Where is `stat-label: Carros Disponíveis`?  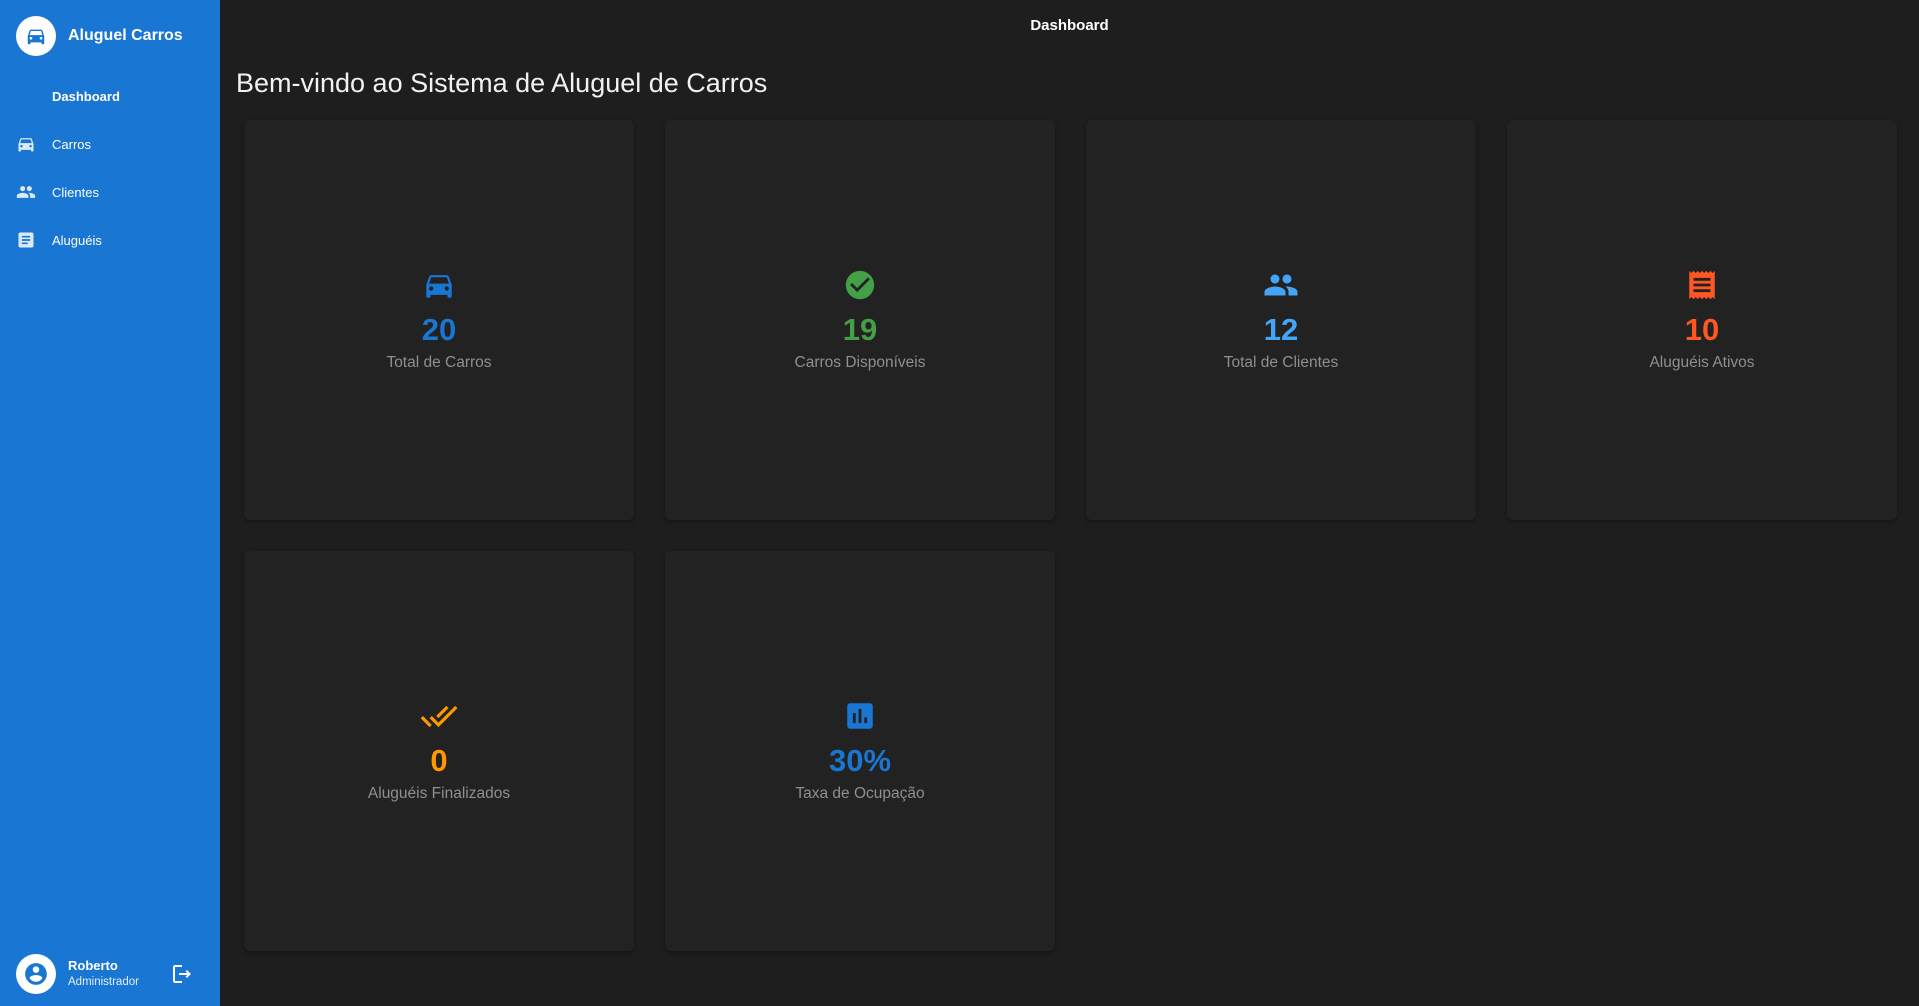 stat-label: Carros Disponíveis is located at coordinates (860, 362).